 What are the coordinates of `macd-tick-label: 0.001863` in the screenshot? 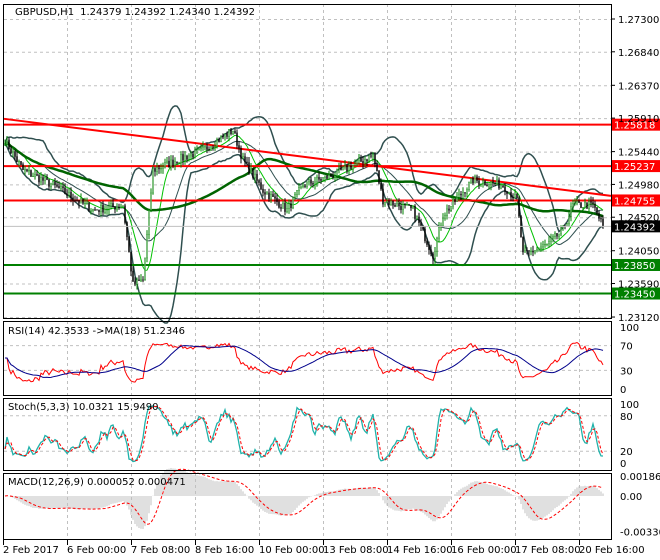 It's located at (640, 477).